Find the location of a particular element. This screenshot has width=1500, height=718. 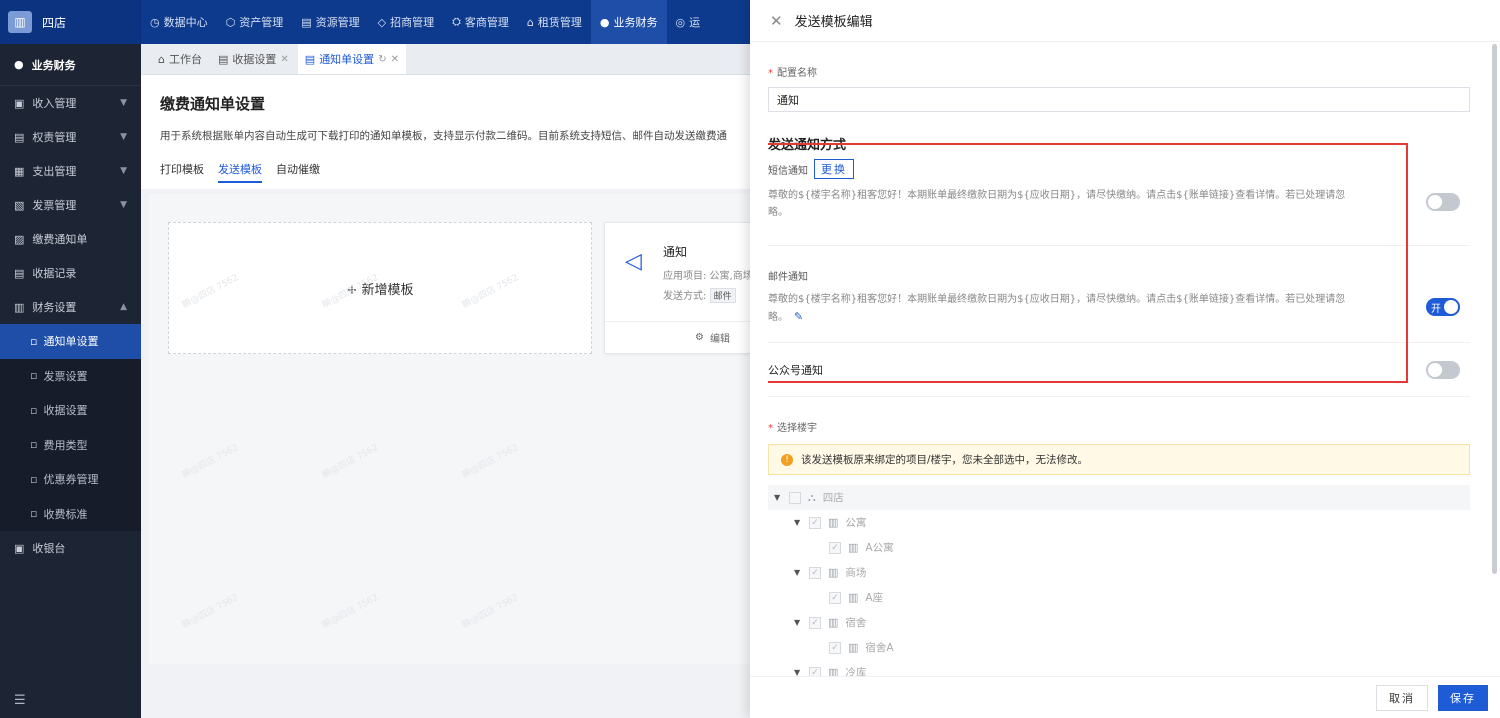

top-nav-item: ◷ 数据中心 is located at coordinates (179, 22).